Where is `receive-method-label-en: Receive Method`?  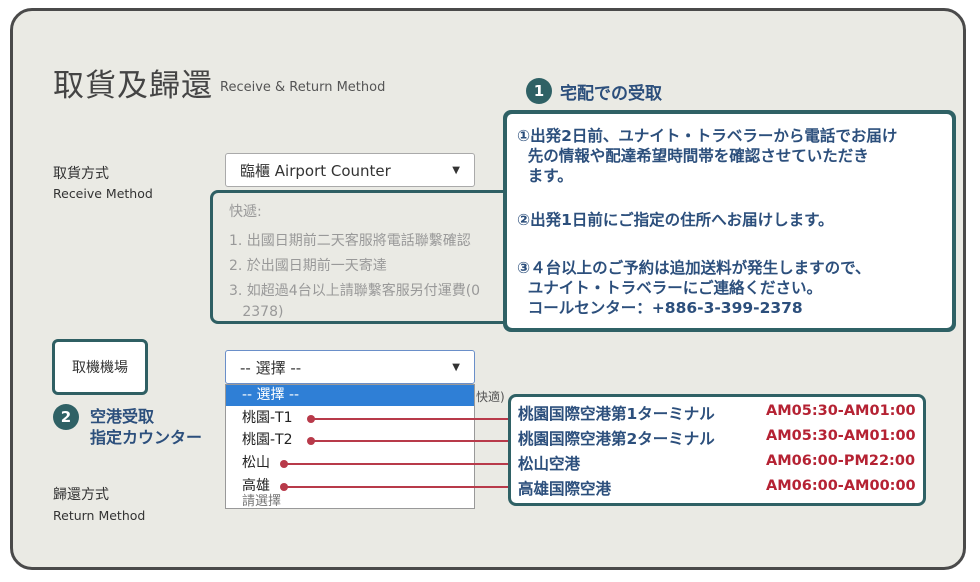
receive-method-label-en: Receive Method is located at coordinates (103, 193).